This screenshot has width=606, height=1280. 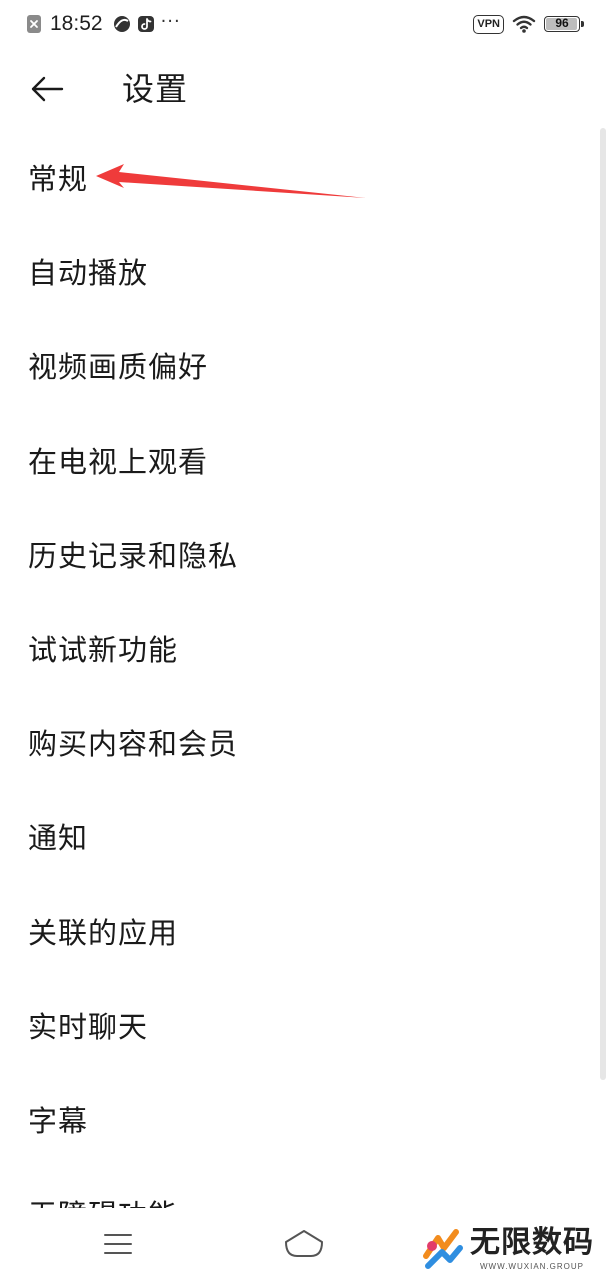 I want to click on home-icon, so click(x=304, y=1243).